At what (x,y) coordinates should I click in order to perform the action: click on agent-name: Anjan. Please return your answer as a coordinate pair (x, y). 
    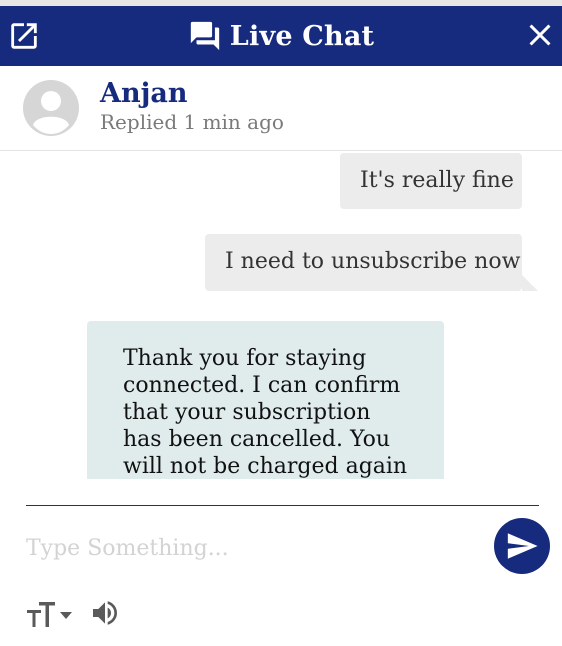
    Looking at the image, I should click on (144, 93).